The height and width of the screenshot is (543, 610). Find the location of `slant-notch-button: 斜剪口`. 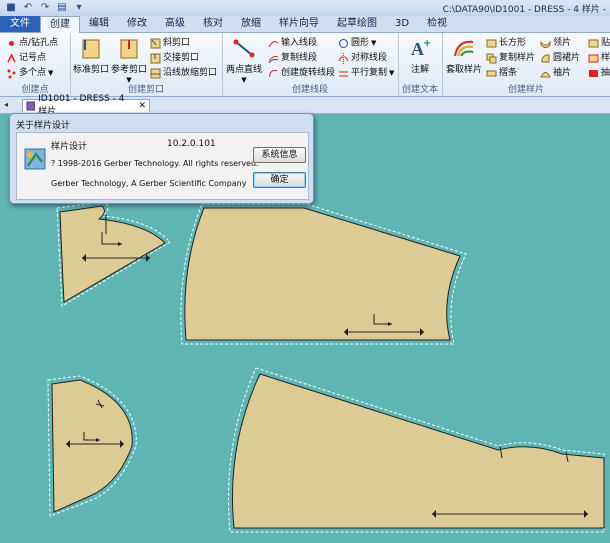

slant-notch-button: 斜剪口 is located at coordinates (170, 43).